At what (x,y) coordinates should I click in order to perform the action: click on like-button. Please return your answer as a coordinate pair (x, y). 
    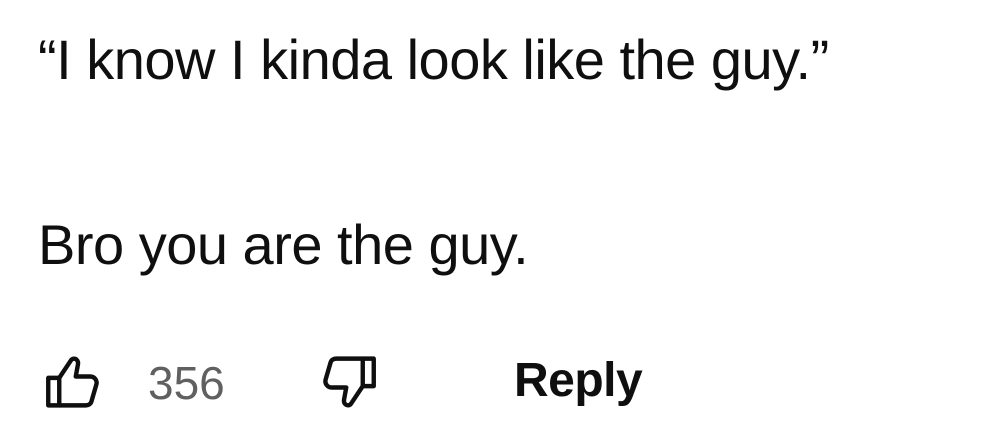
    Looking at the image, I should click on (73, 382).